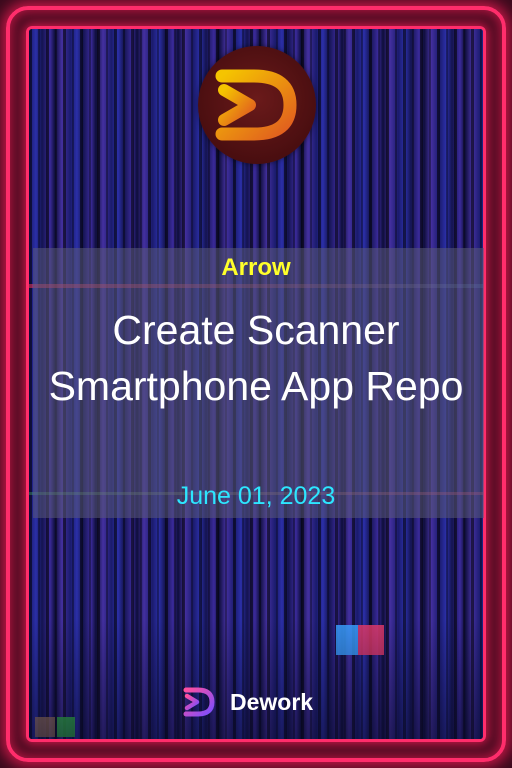 Image resolution: width=512 pixels, height=768 pixels. I want to click on org-logo, so click(257, 105).